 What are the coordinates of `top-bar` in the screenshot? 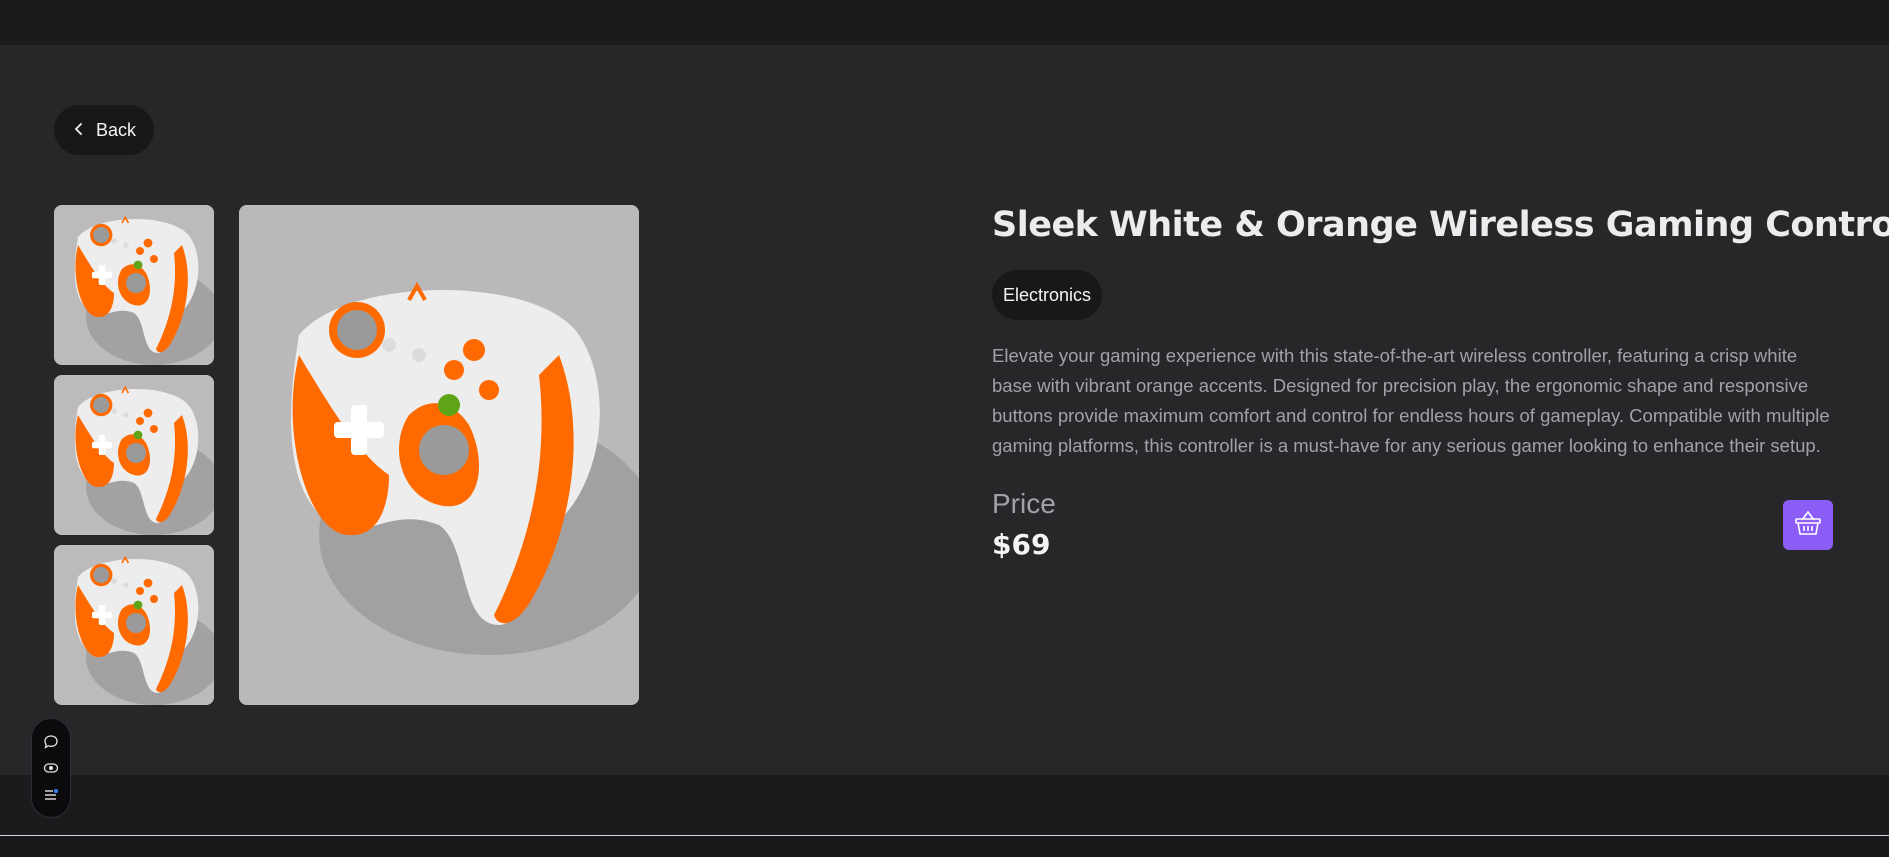 It's located at (944, 22).